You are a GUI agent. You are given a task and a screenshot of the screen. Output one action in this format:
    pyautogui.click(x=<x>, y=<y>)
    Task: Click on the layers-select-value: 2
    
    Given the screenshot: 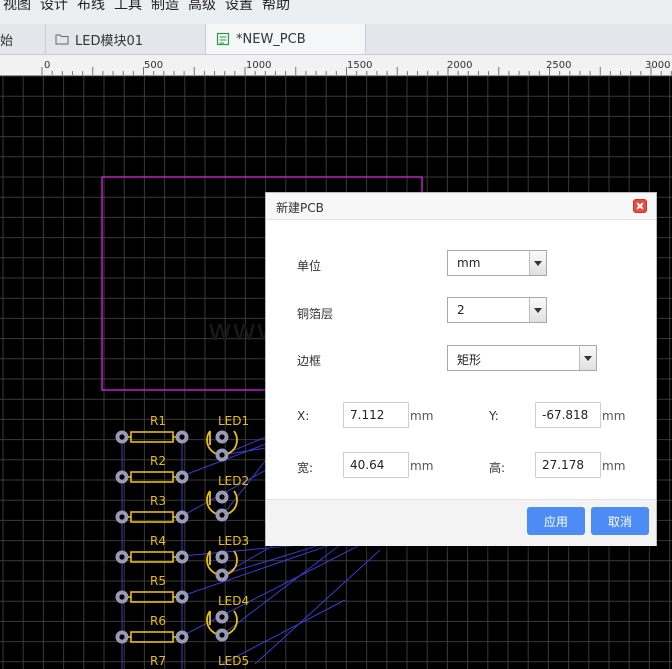 What is the action you would take?
    pyautogui.click(x=461, y=310)
    